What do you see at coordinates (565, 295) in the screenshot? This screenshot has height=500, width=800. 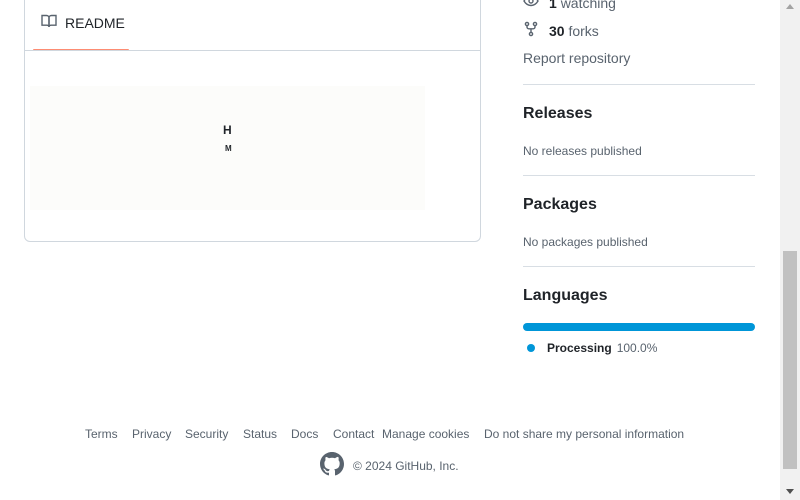 I see `languages-title: Languages` at bounding box center [565, 295].